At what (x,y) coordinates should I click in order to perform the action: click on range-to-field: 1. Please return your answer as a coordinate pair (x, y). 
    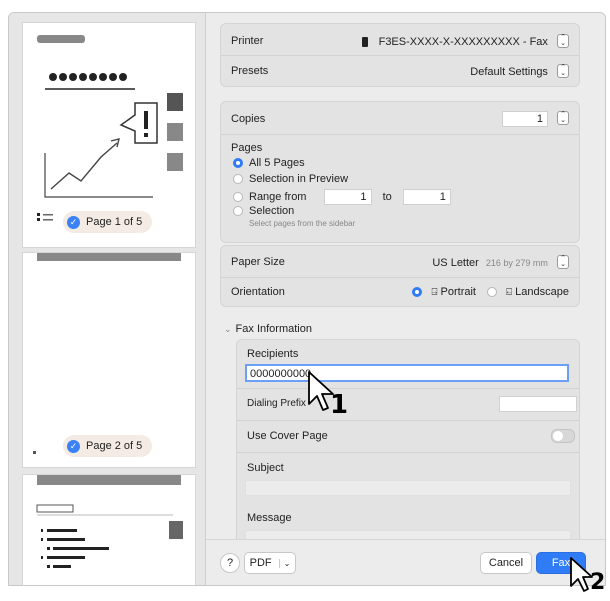
    Looking at the image, I should click on (426, 197).